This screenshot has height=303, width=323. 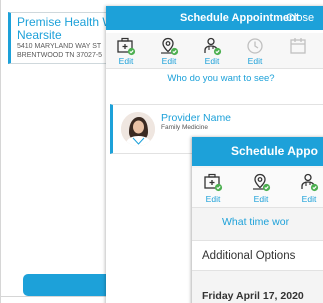 I want to click on header-title: Schedule Appointment, so click(x=240, y=18).